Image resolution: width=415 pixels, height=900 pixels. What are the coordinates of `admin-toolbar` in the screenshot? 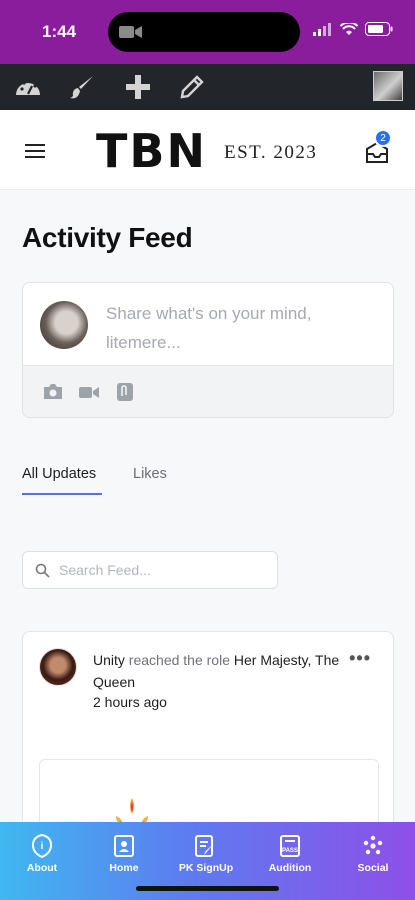 It's located at (207, 87).